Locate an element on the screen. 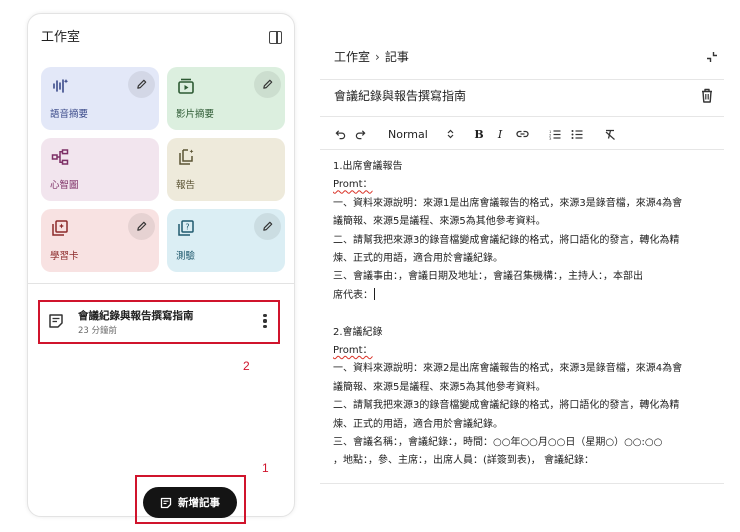  numbered-list-icon: 123 is located at coordinates (554, 134).